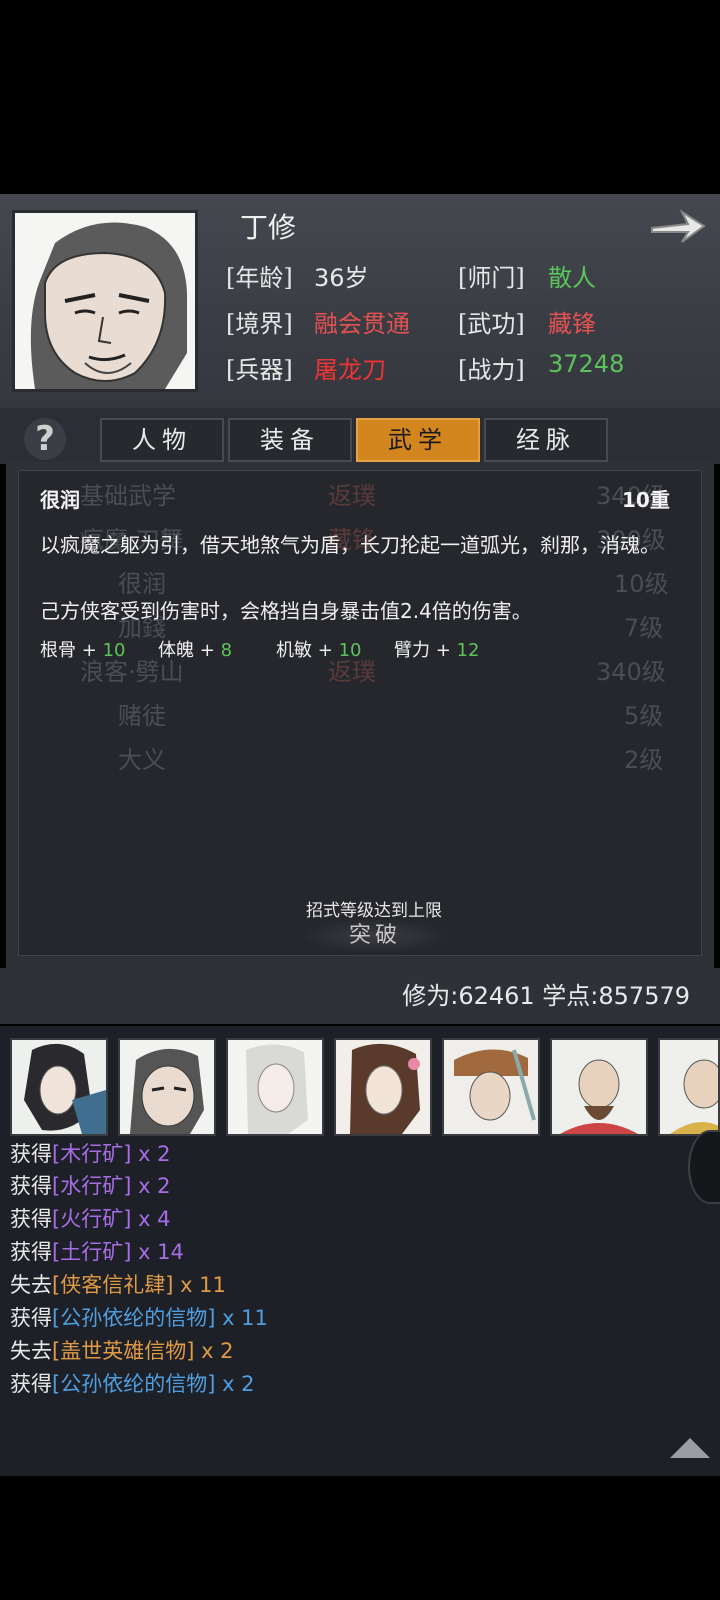 This screenshot has width=720, height=1600. Describe the element at coordinates (586, 364) in the screenshot. I see `power-value: 37248` at that location.